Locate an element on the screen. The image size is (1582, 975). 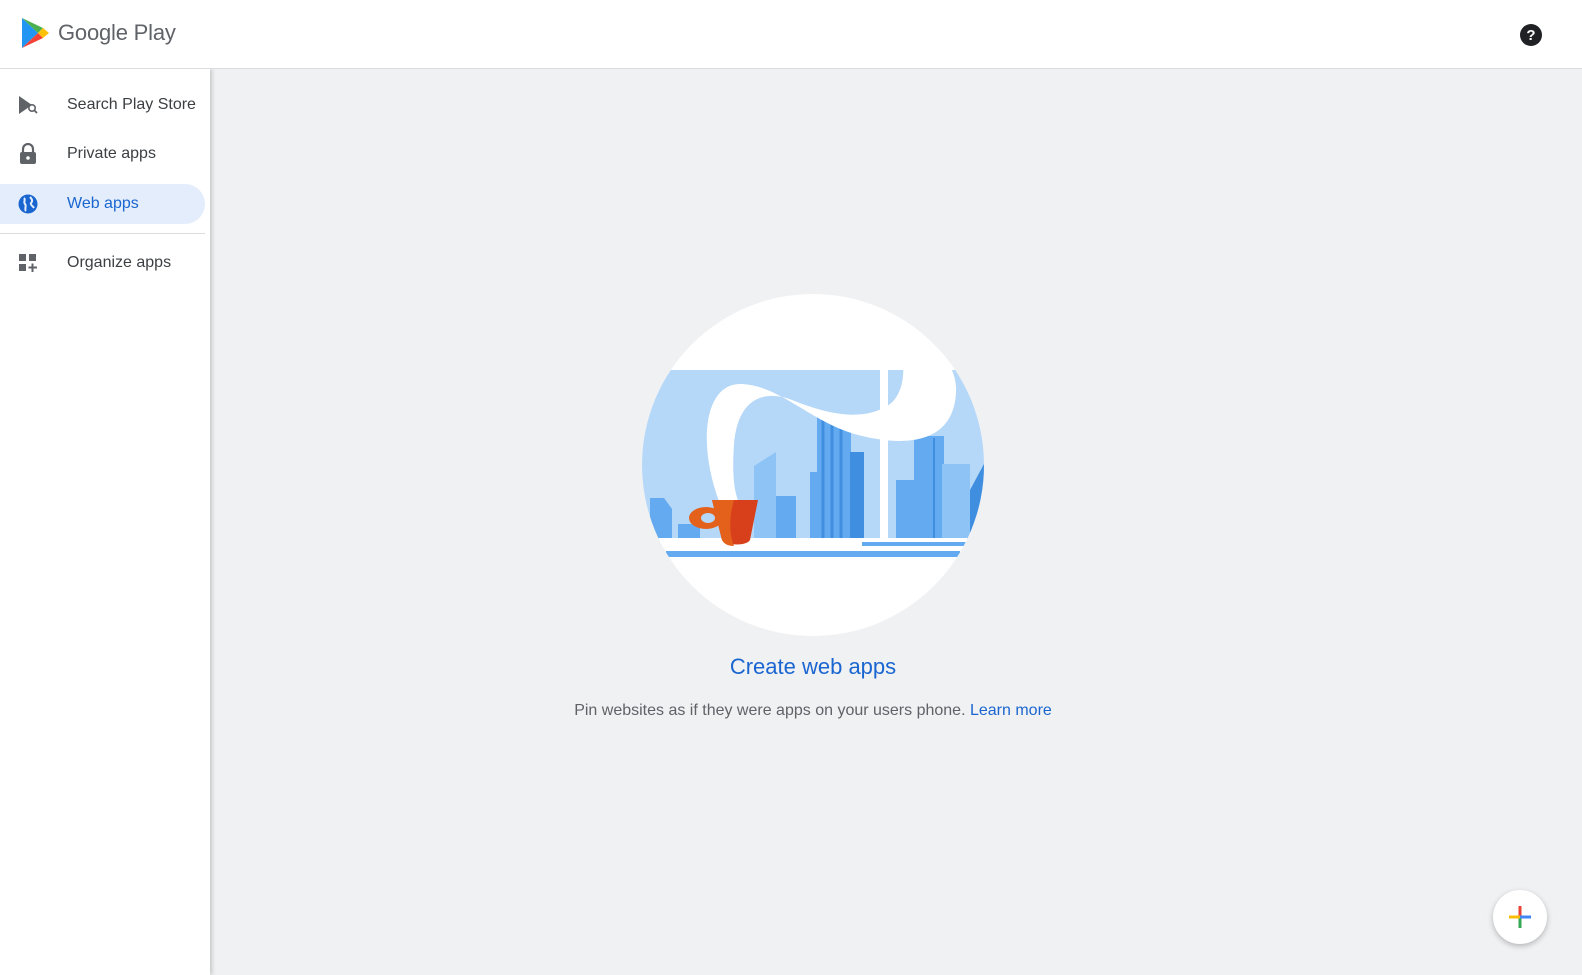
sidebar-item-web-apps: Web apps is located at coordinates (102, 204).